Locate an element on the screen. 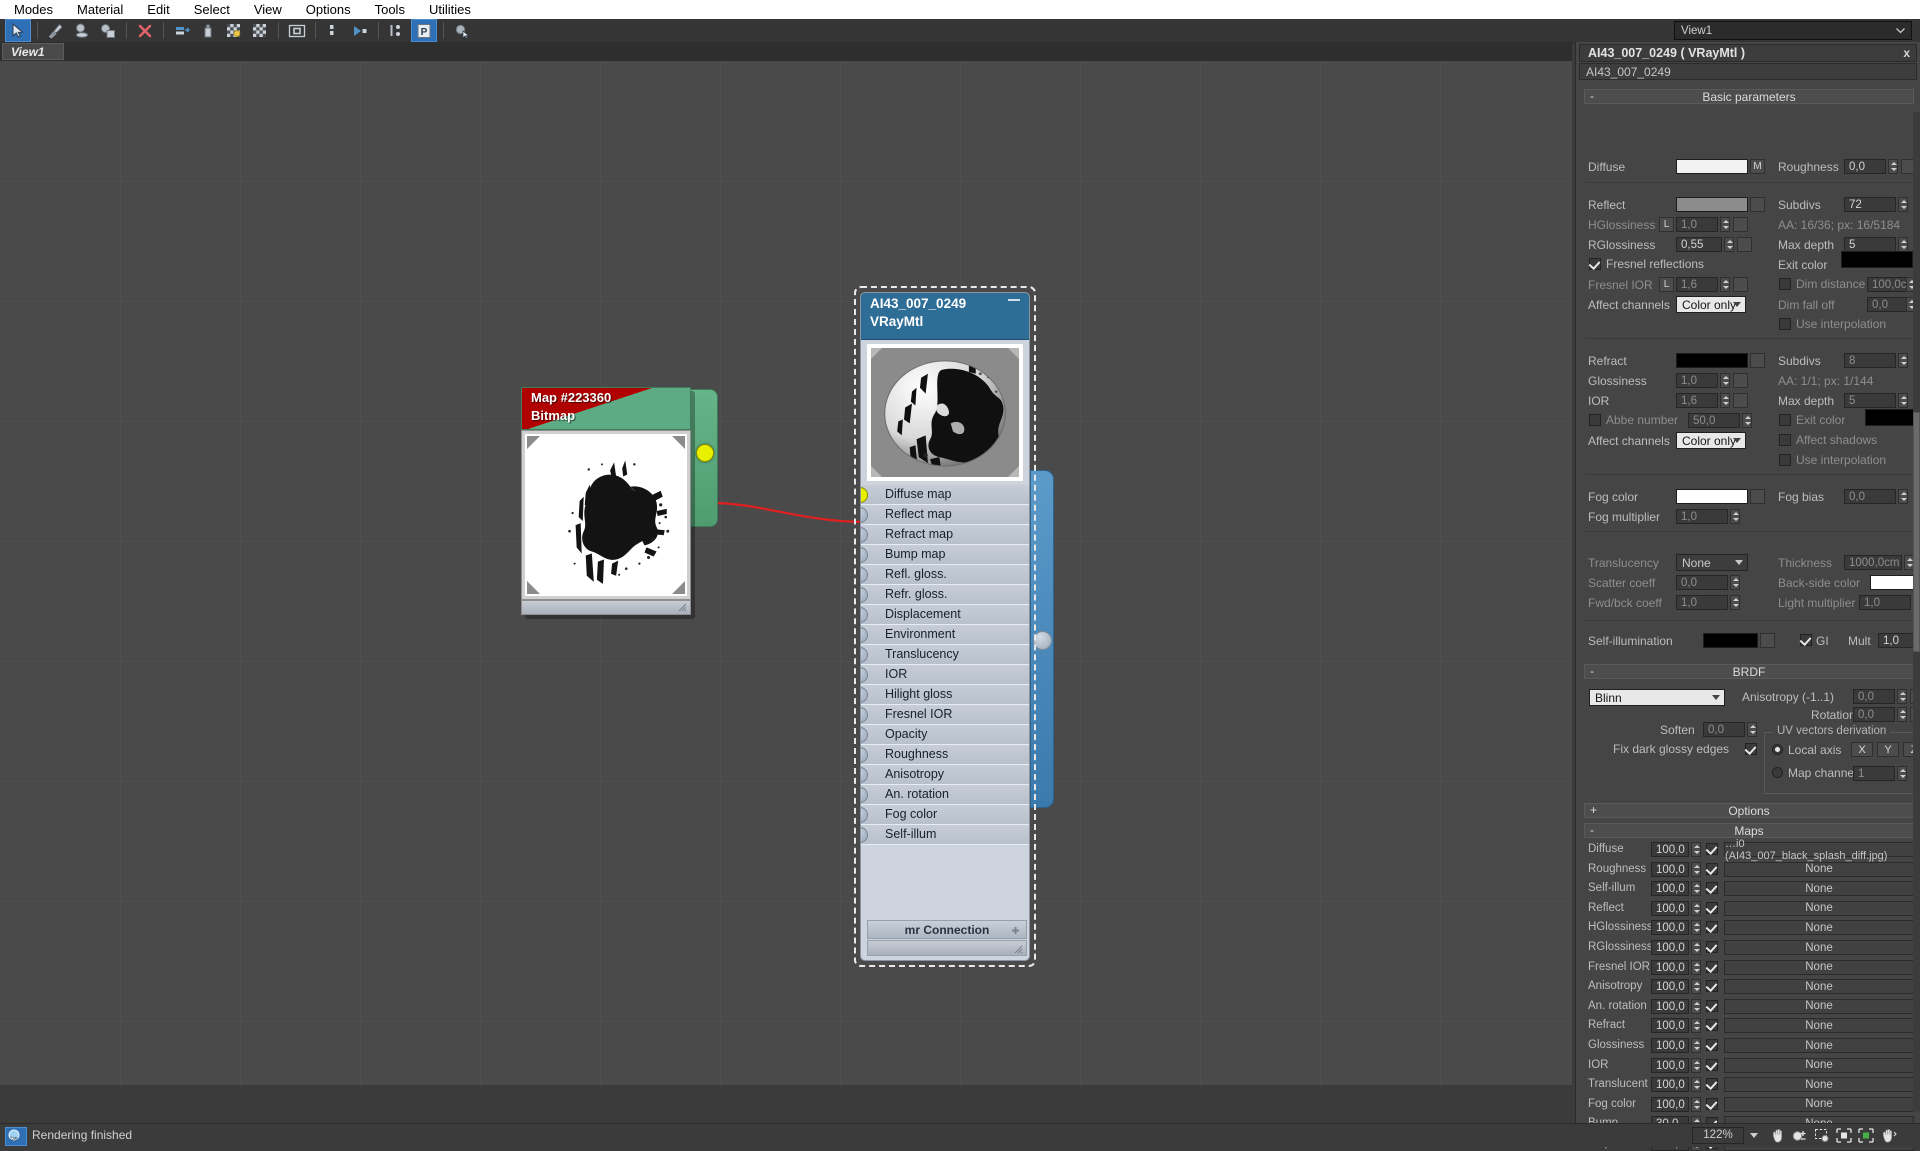 Image resolution: width=1920 pixels, height=1151 pixels. refract-glossiness-map-button is located at coordinates (1740, 380).